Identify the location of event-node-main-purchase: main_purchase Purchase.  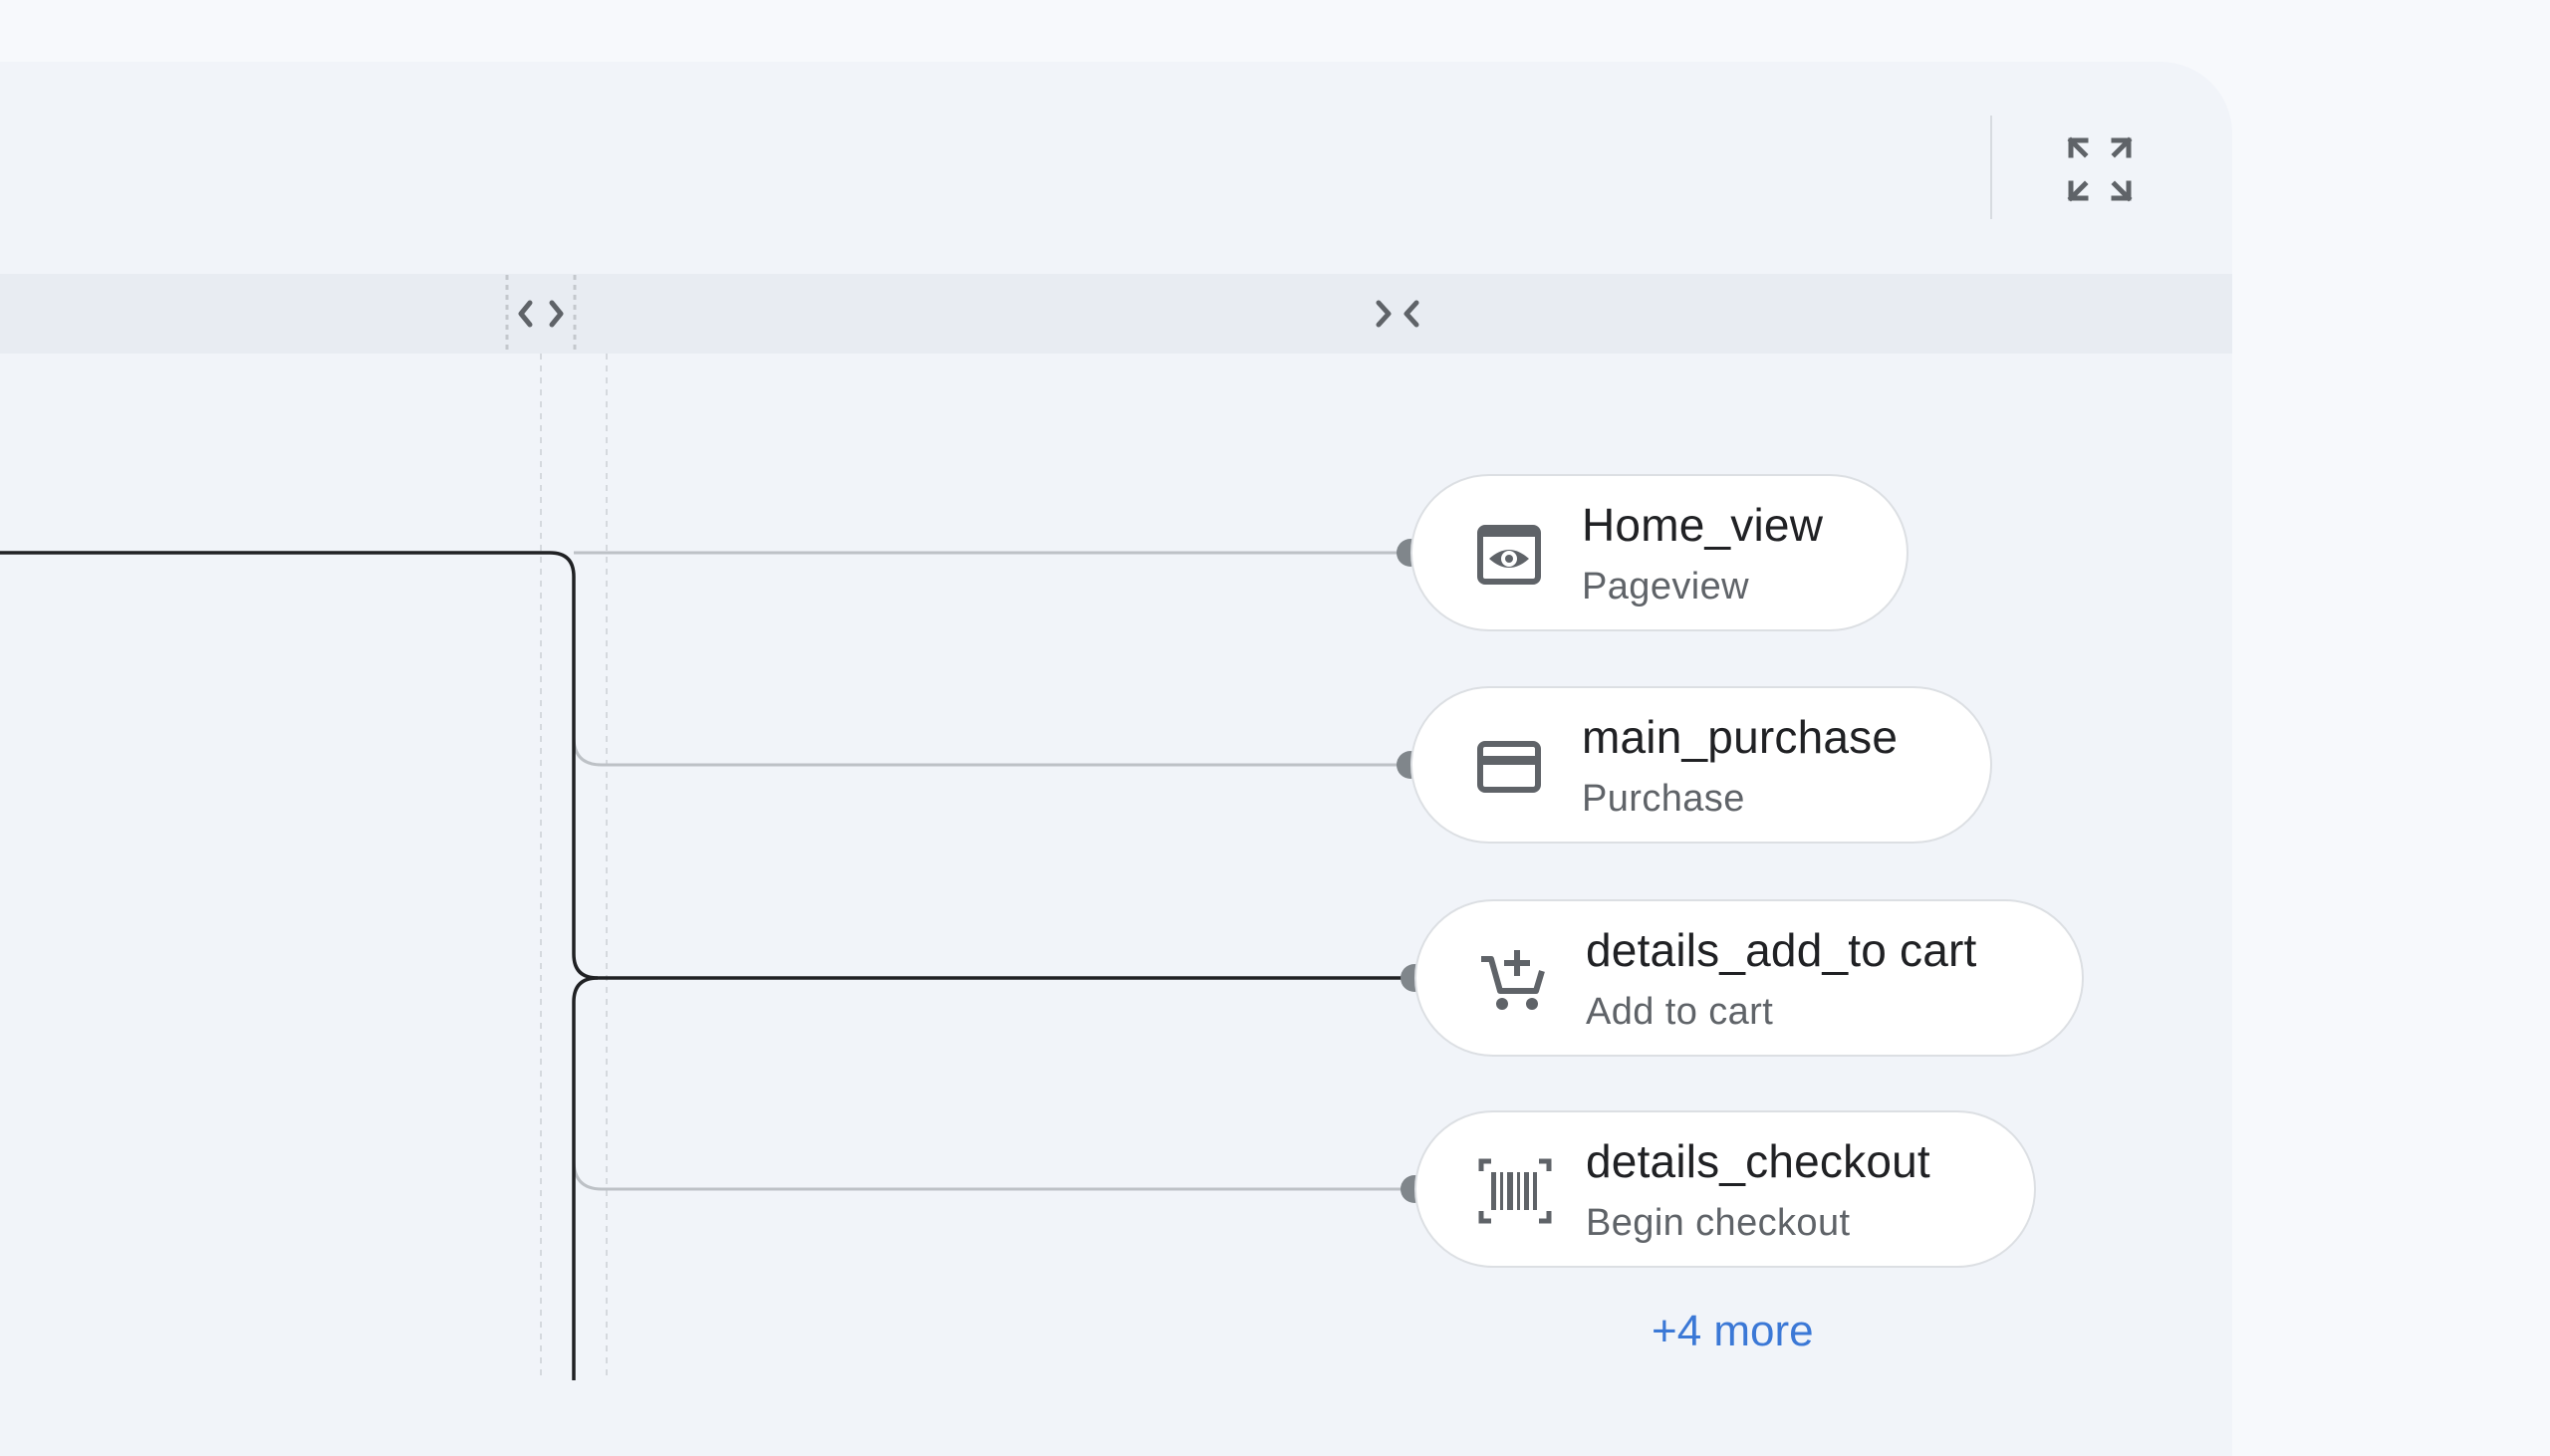
(1701, 765).